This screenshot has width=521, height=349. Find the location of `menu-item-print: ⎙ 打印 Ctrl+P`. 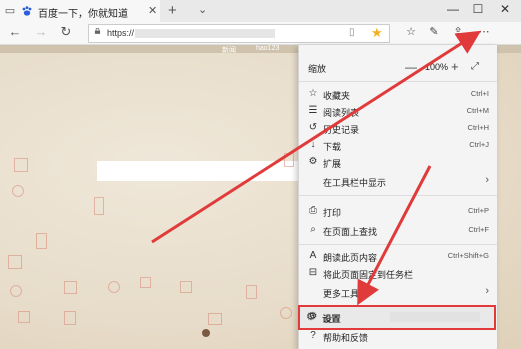

menu-item-print: ⎙ 打印 Ctrl+P is located at coordinates (398, 211).